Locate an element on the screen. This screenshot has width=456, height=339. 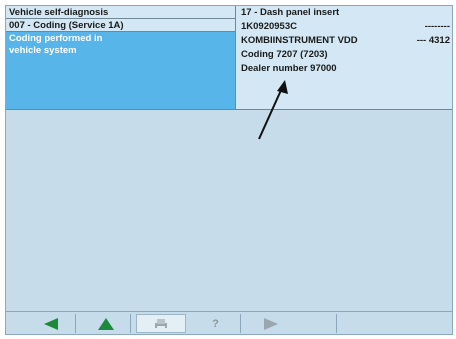
software-version: --- 4312 is located at coordinates (433, 40).